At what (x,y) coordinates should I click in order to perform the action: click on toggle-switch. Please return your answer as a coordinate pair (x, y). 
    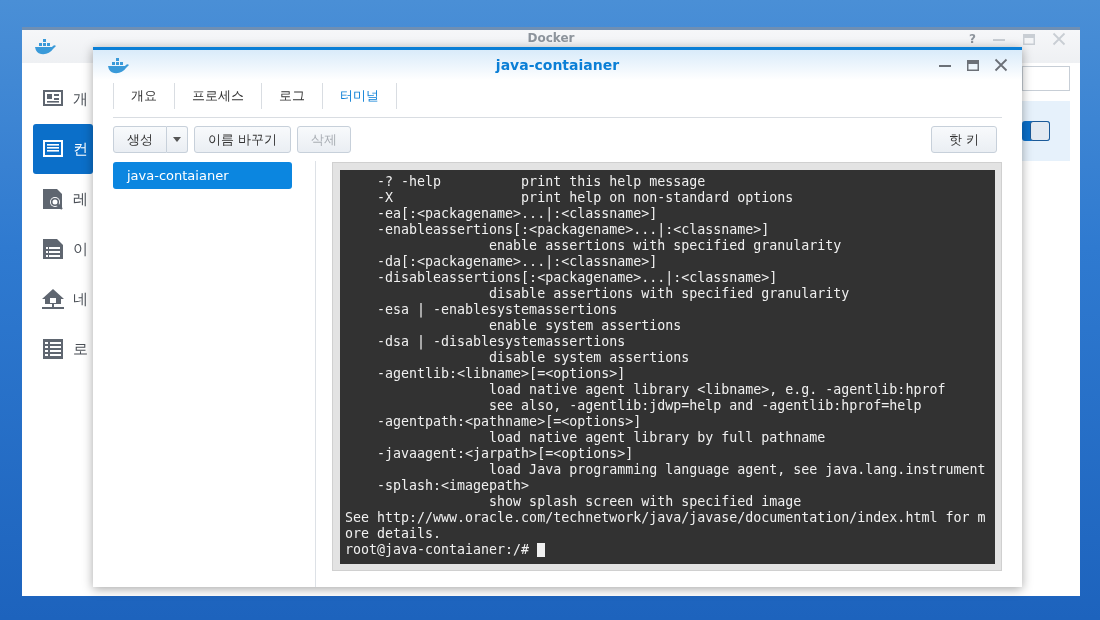
    Looking at the image, I should click on (1036, 131).